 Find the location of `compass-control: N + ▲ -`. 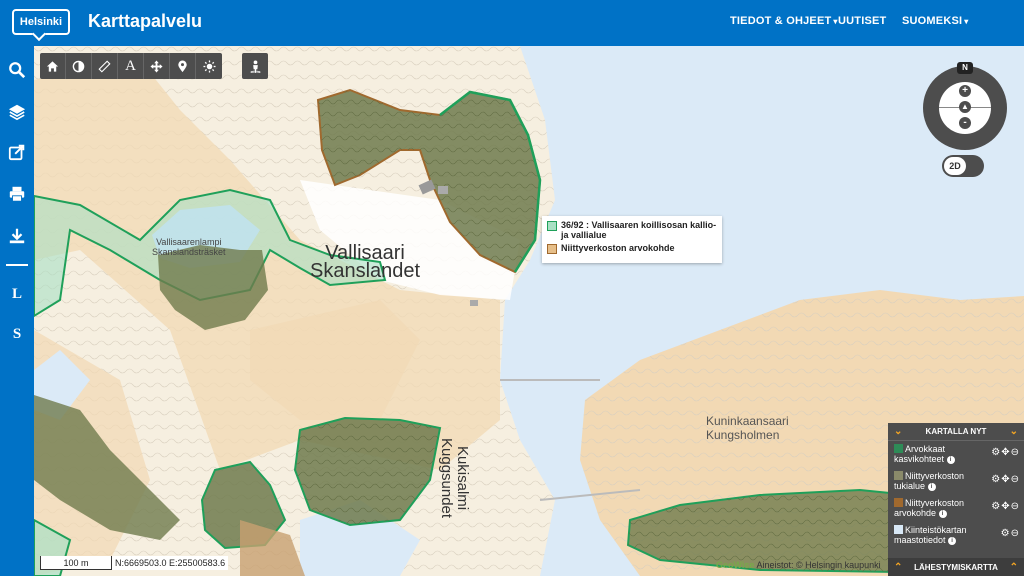

compass-control: N + ▲ - is located at coordinates (965, 106).